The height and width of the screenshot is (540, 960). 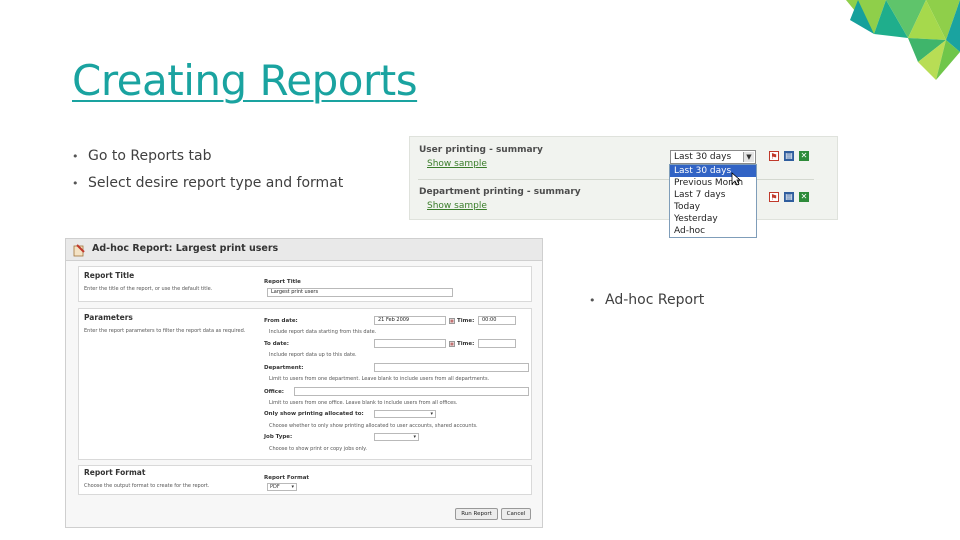 I want to click on dropdown-option: Previous Month, so click(x=713, y=183).